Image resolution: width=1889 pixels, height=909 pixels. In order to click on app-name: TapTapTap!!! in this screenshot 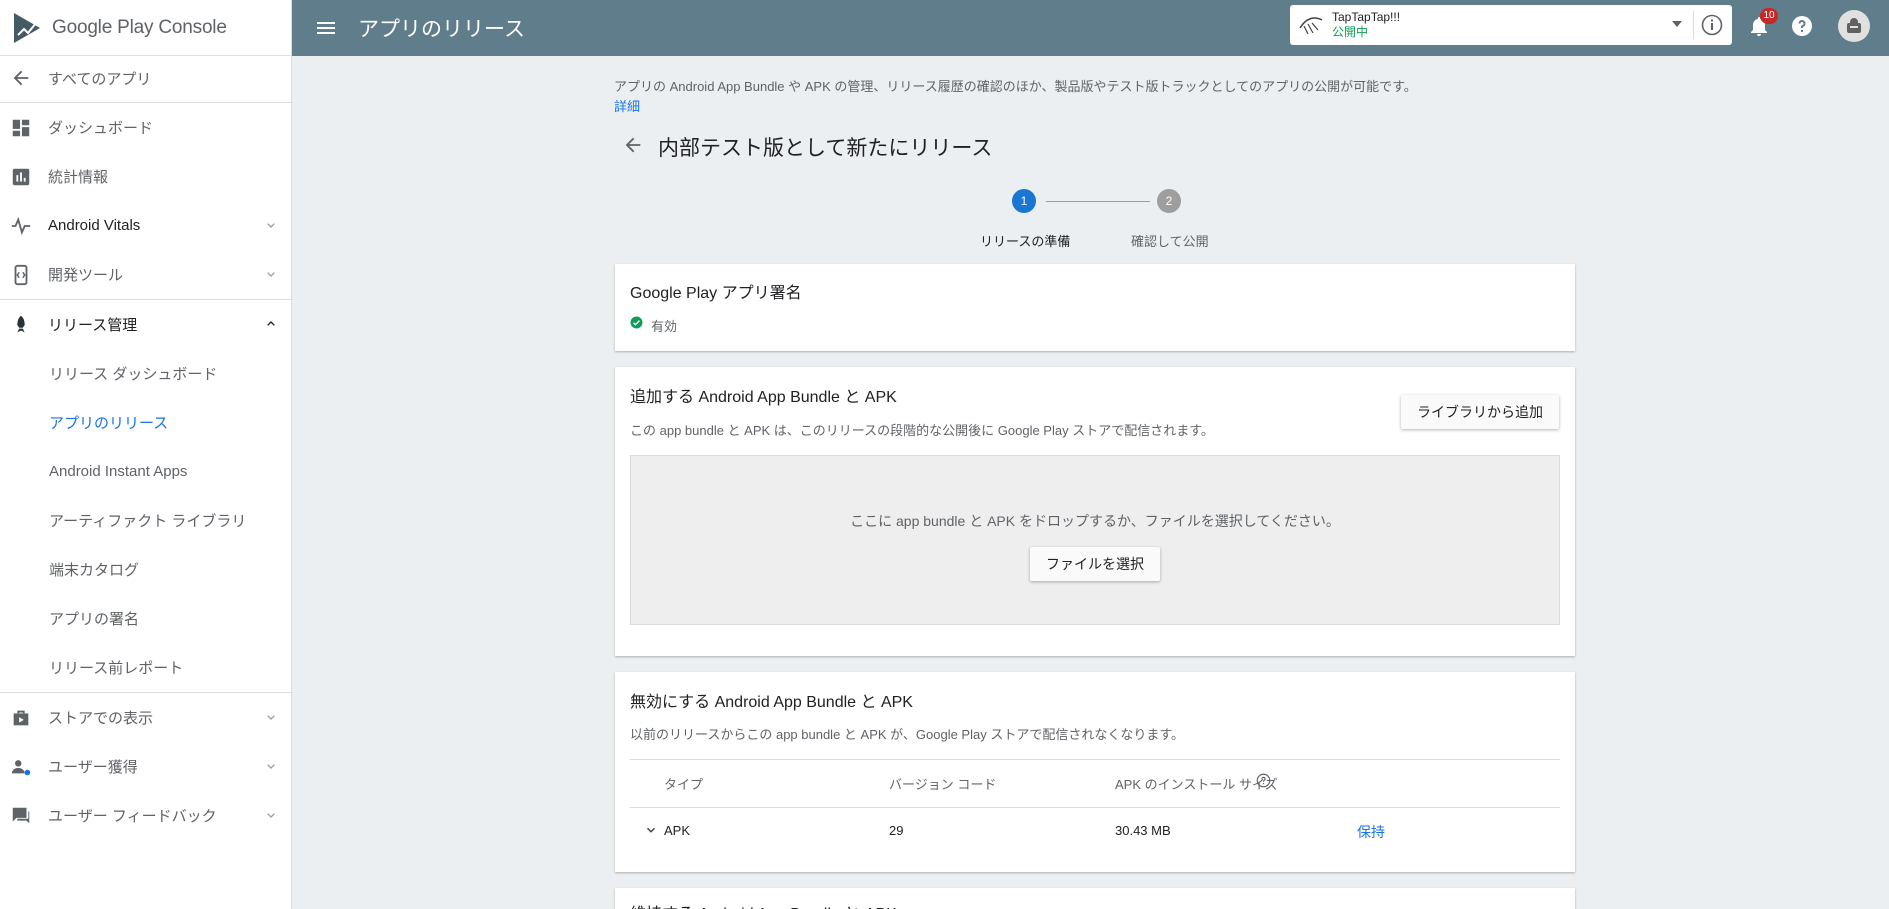, I will do `click(1366, 17)`.